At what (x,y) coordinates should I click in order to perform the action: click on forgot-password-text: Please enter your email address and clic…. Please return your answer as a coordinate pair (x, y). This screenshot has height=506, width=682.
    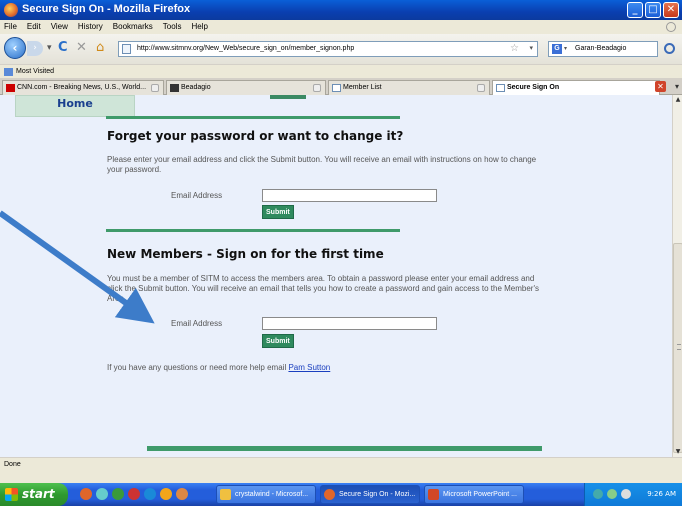
    Looking at the image, I should click on (322, 164).